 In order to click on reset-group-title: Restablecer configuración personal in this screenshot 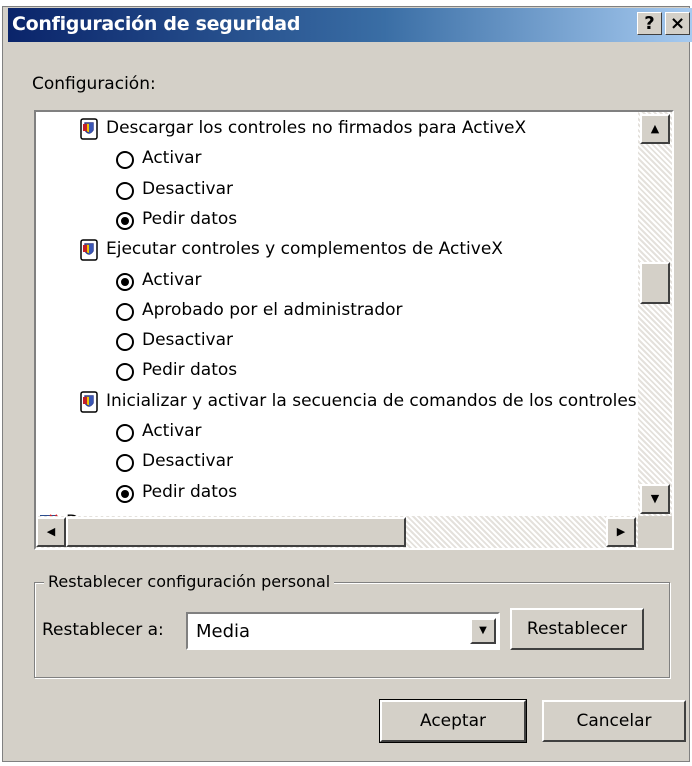, I will do `click(189, 581)`.